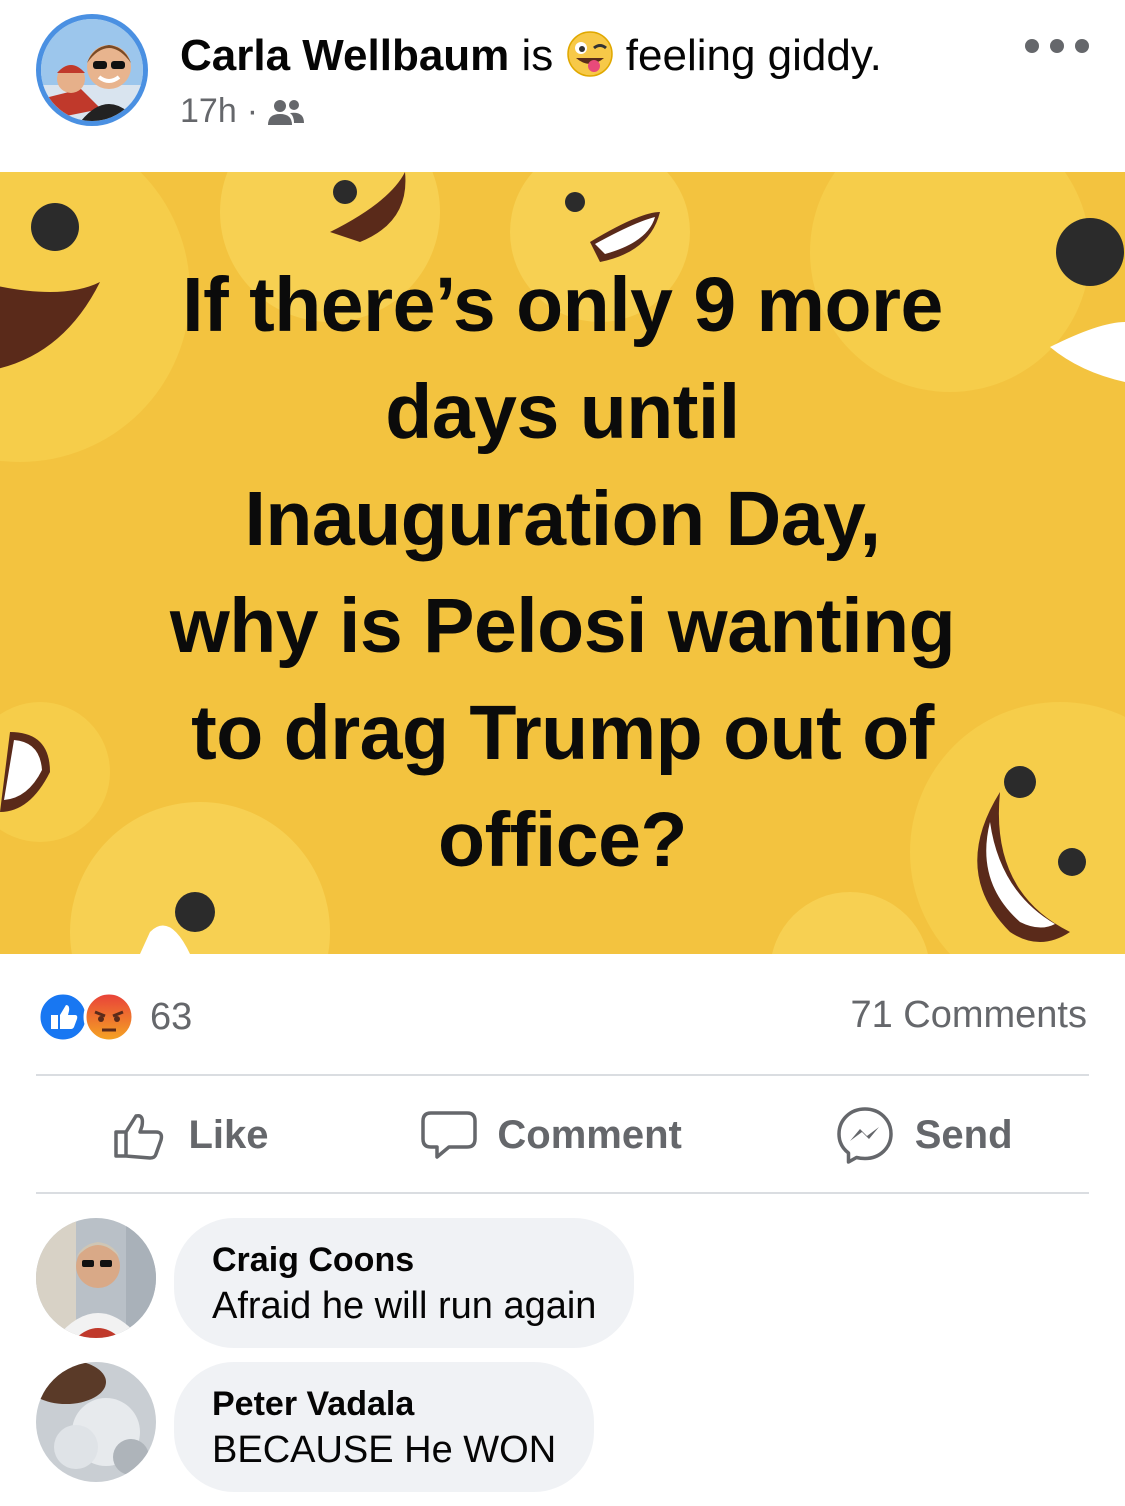  I want to click on like-button: Like, so click(190, 1135).